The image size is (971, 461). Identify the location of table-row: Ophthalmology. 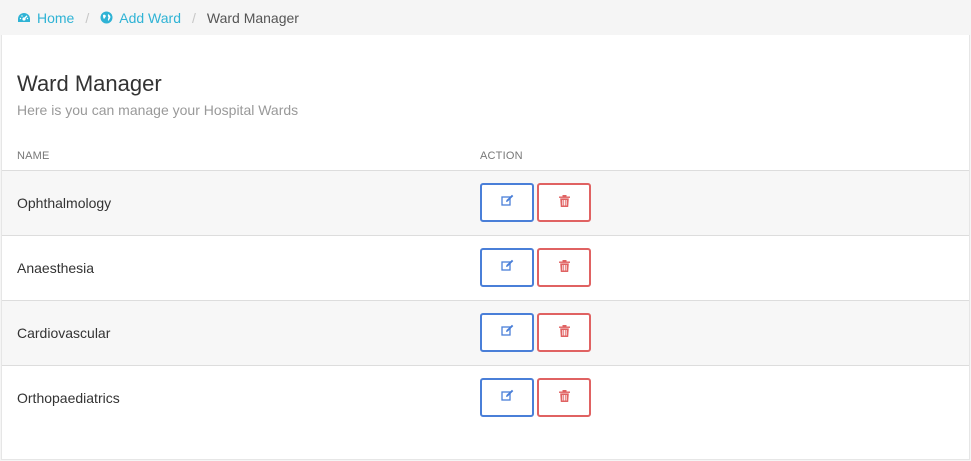
(485, 202).